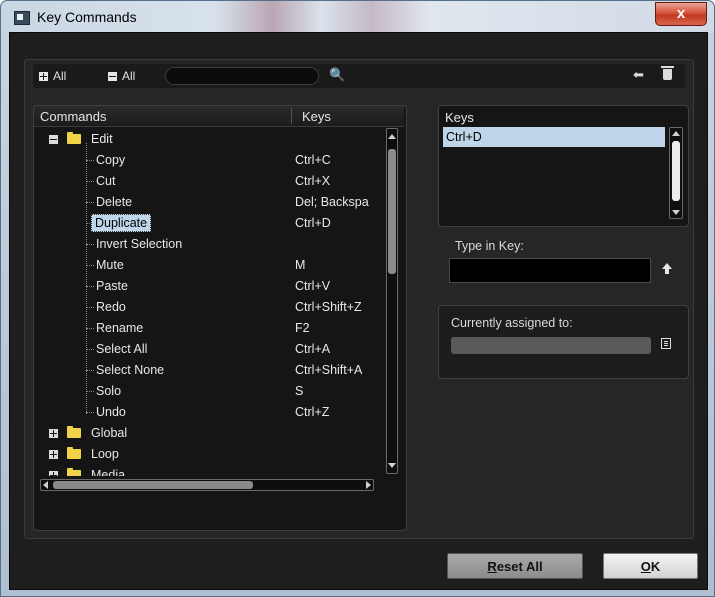 The height and width of the screenshot is (597, 715). Describe the element at coordinates (73, 116) in the screenshot. I see `commands-column-header: Commands` at that location.